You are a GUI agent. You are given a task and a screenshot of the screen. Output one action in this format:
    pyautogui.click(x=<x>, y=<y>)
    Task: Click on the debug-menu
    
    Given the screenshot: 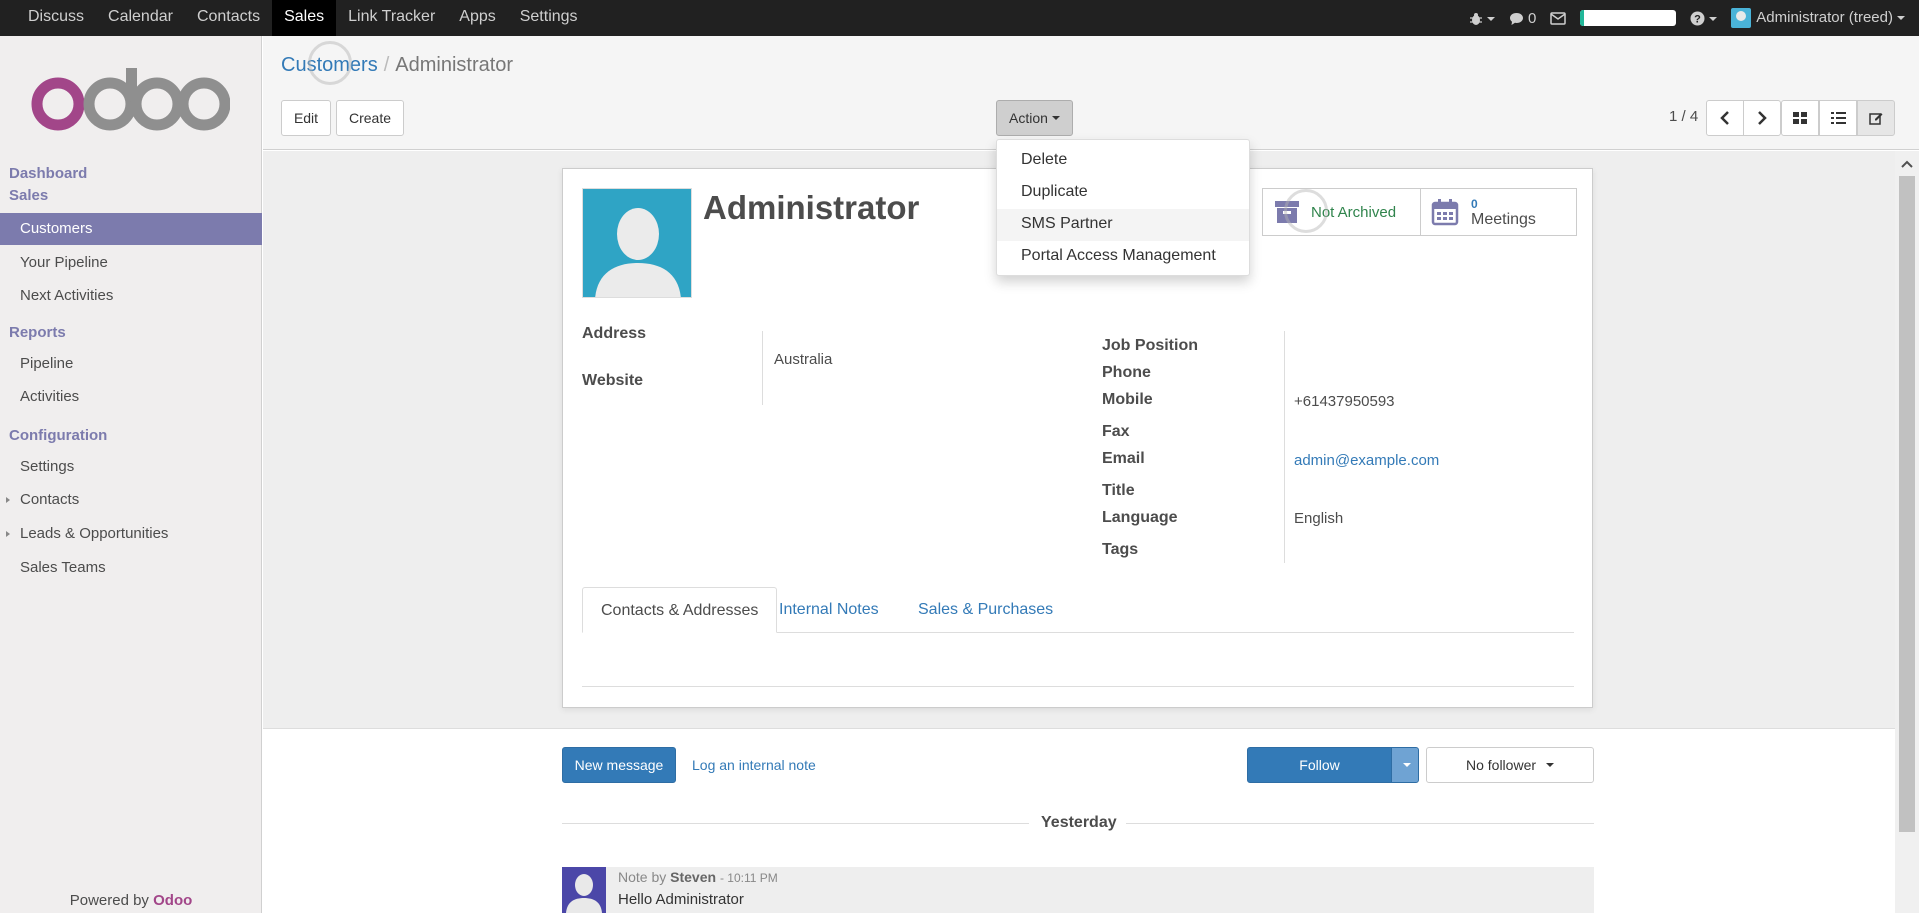 What is the action you would take?
    pyautogui.click(x=1482, y=18)
    